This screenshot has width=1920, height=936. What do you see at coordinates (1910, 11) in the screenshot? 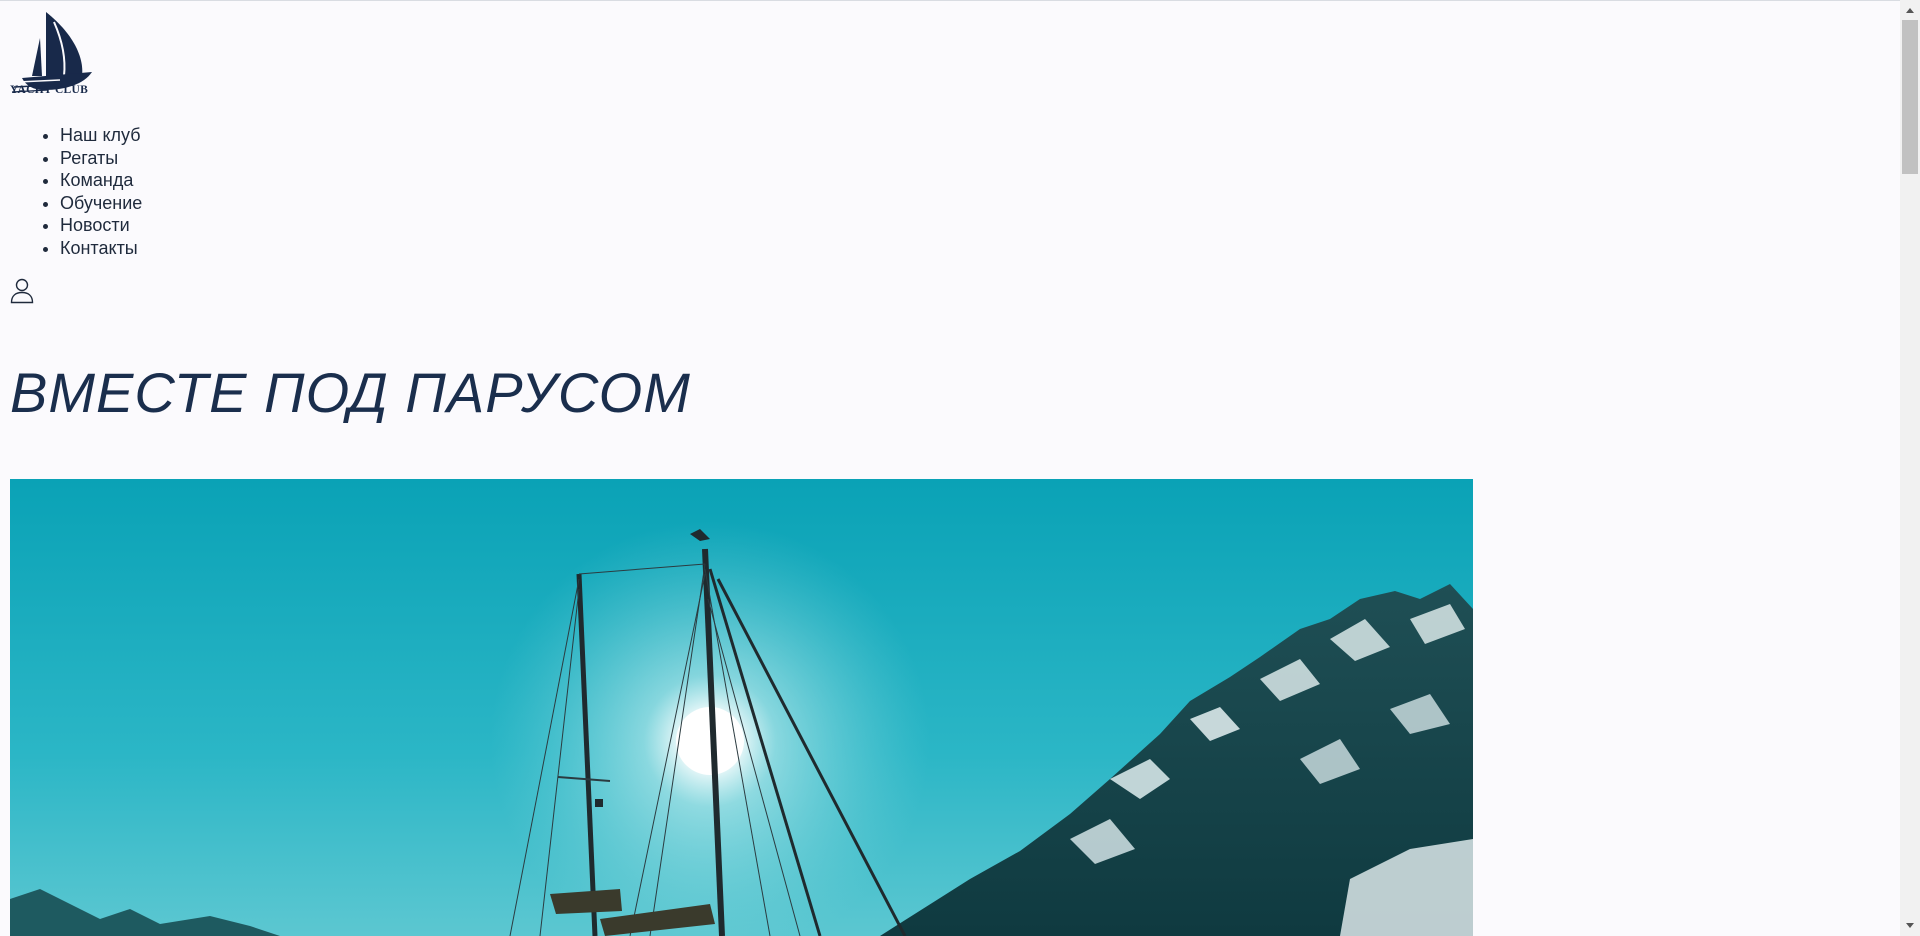
I see `scroll-up-arrow-icon` at bounding box center [1910, 11].